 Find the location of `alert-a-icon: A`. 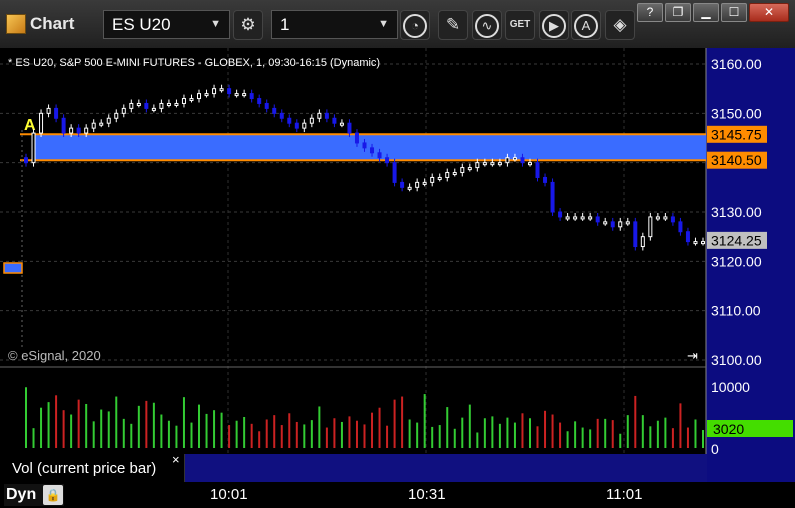

alert-a-icon: A is located at coordinates (586, 26).